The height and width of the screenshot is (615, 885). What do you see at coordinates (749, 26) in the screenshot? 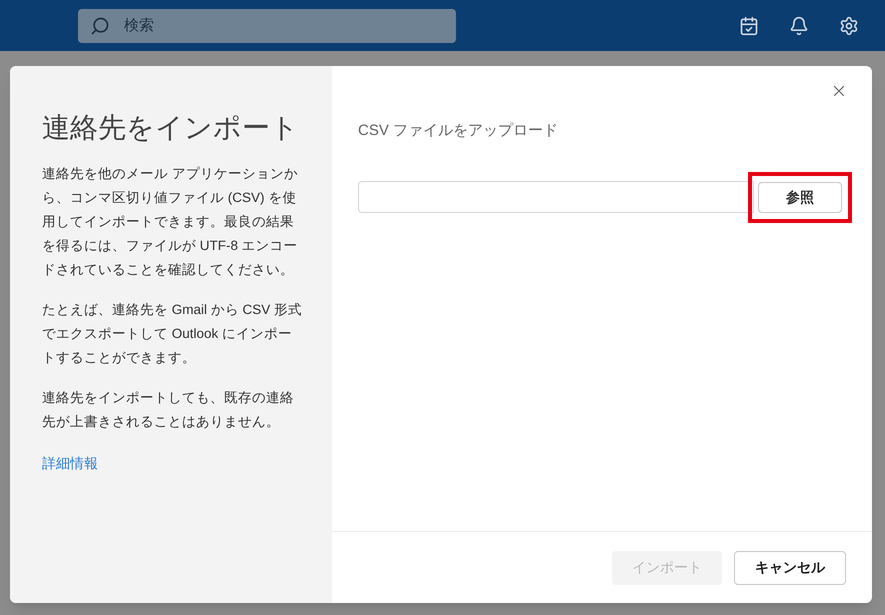
I see `calendar-check-icon` at bounding box center [749, 26].